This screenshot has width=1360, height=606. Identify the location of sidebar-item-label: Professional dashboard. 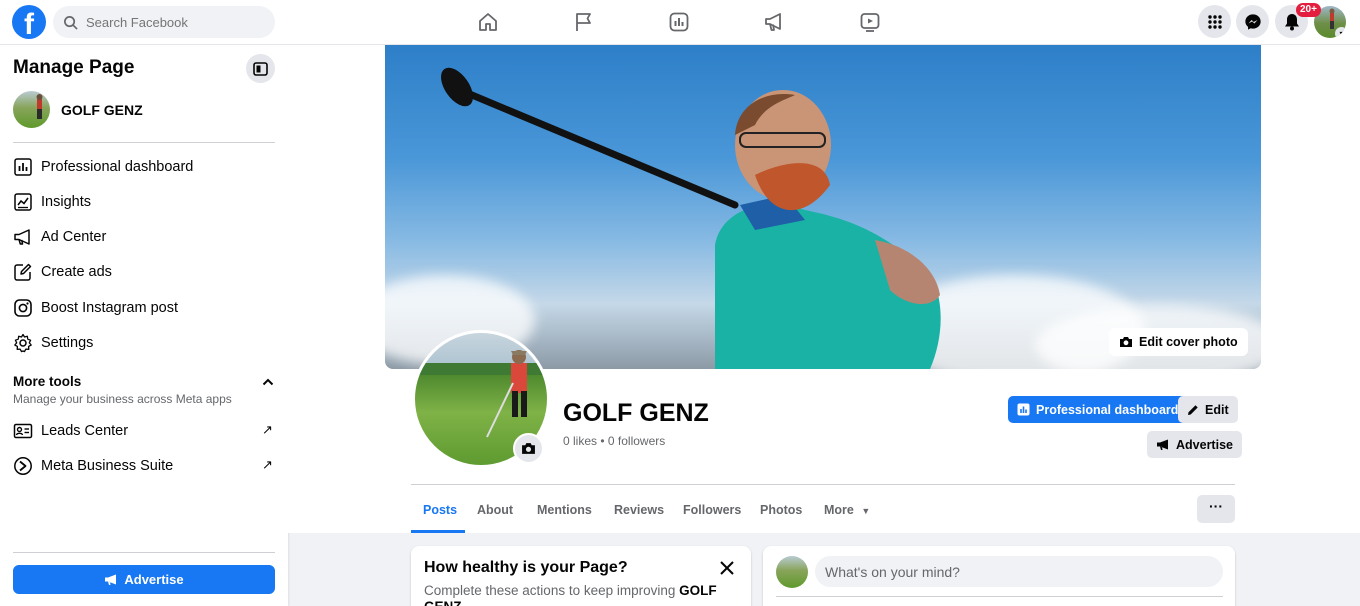
(117, 167).